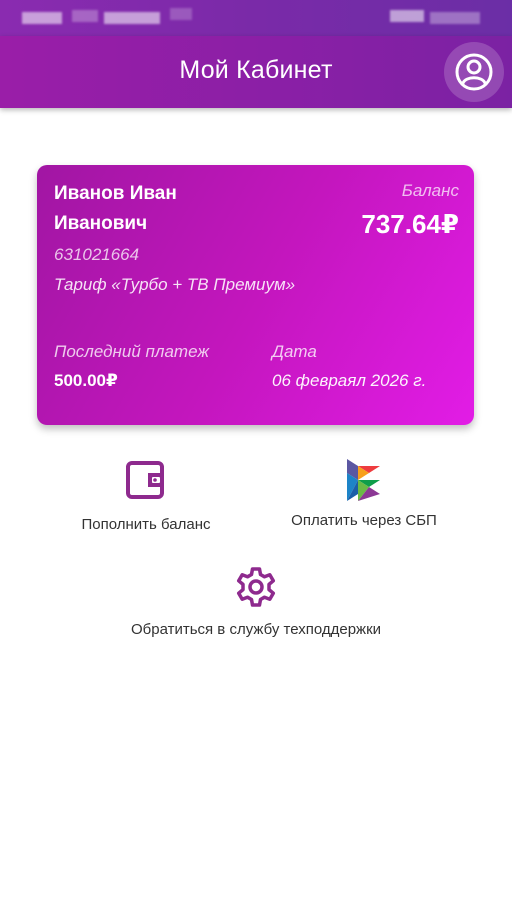 This screenshot has height=918, width=512. I want to click on last-payment-value: 500.00₽, so click(86, 380).